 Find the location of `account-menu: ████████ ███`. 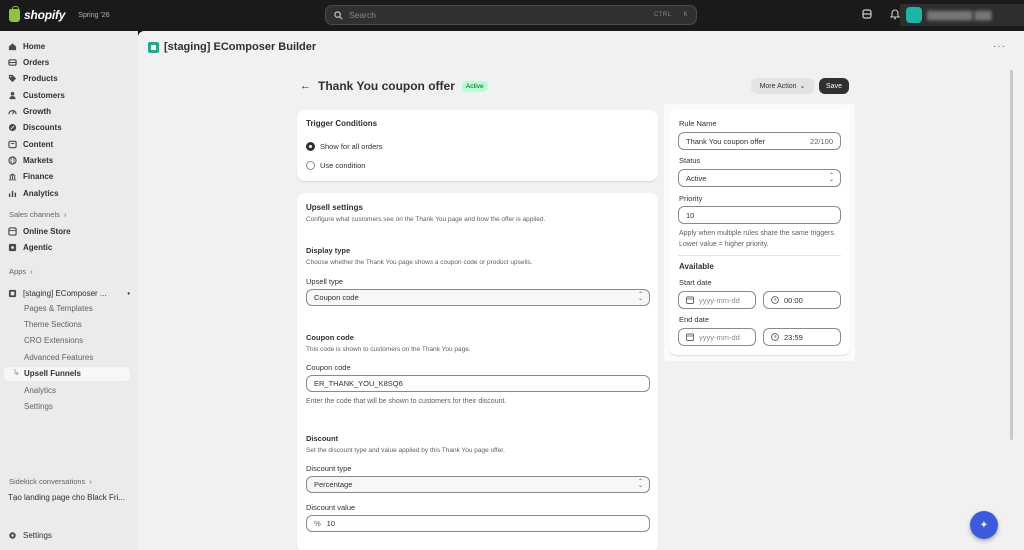

account-menu: ████████ ███ is located at coordinates (962, 15).